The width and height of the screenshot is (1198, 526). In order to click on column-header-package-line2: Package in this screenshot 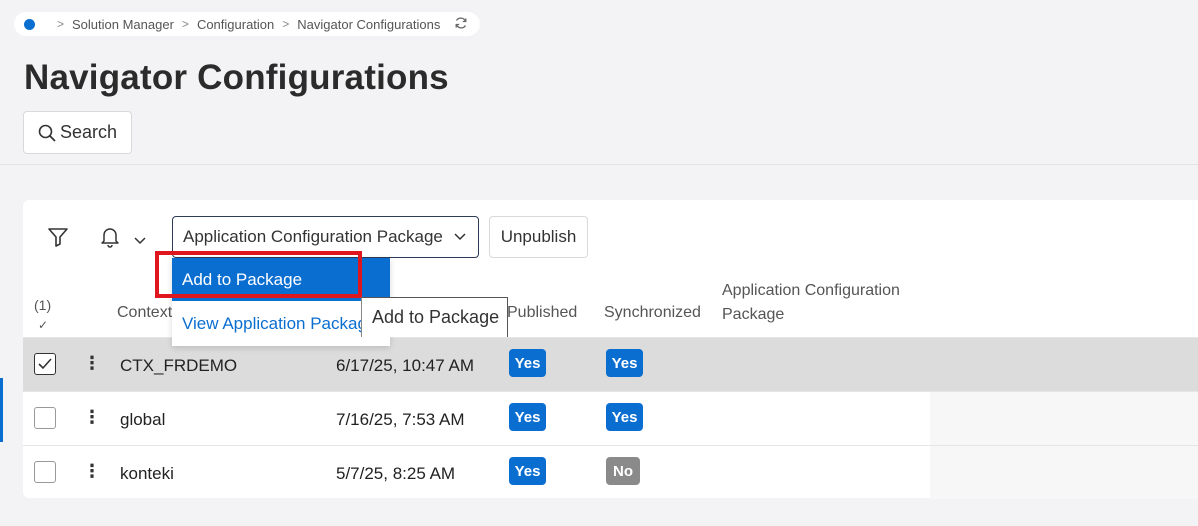, I will do `click(753, 314)`.